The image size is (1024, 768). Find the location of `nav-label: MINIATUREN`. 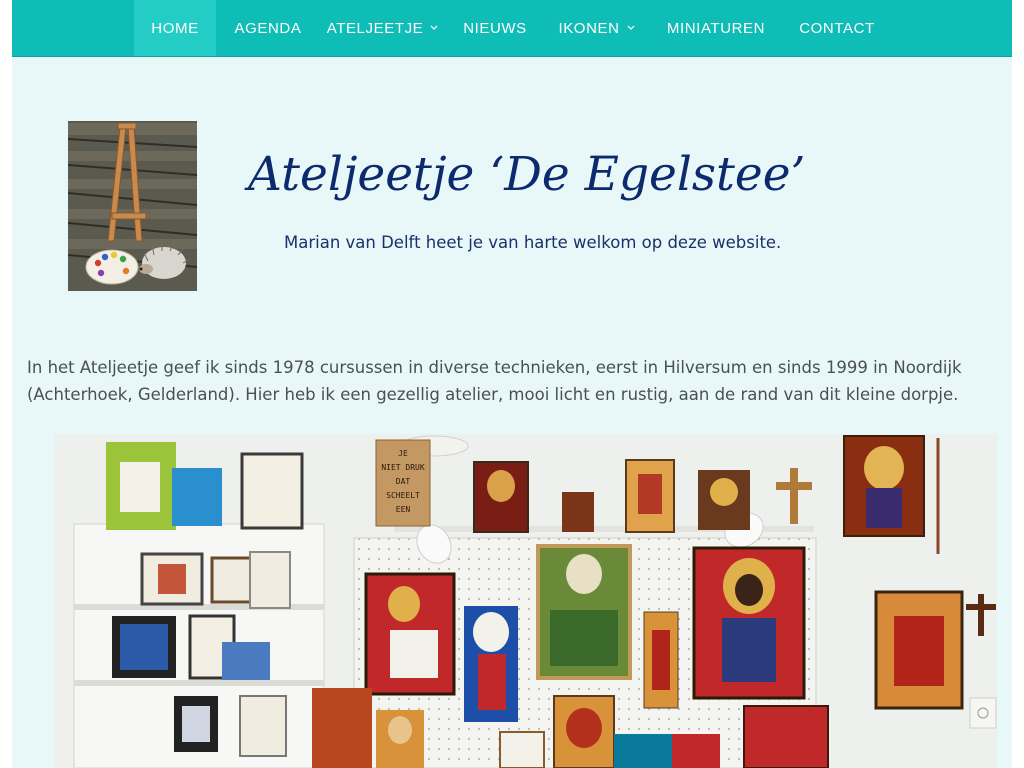

nav-label: MINIATUREN is located at coordinates (716, 28).